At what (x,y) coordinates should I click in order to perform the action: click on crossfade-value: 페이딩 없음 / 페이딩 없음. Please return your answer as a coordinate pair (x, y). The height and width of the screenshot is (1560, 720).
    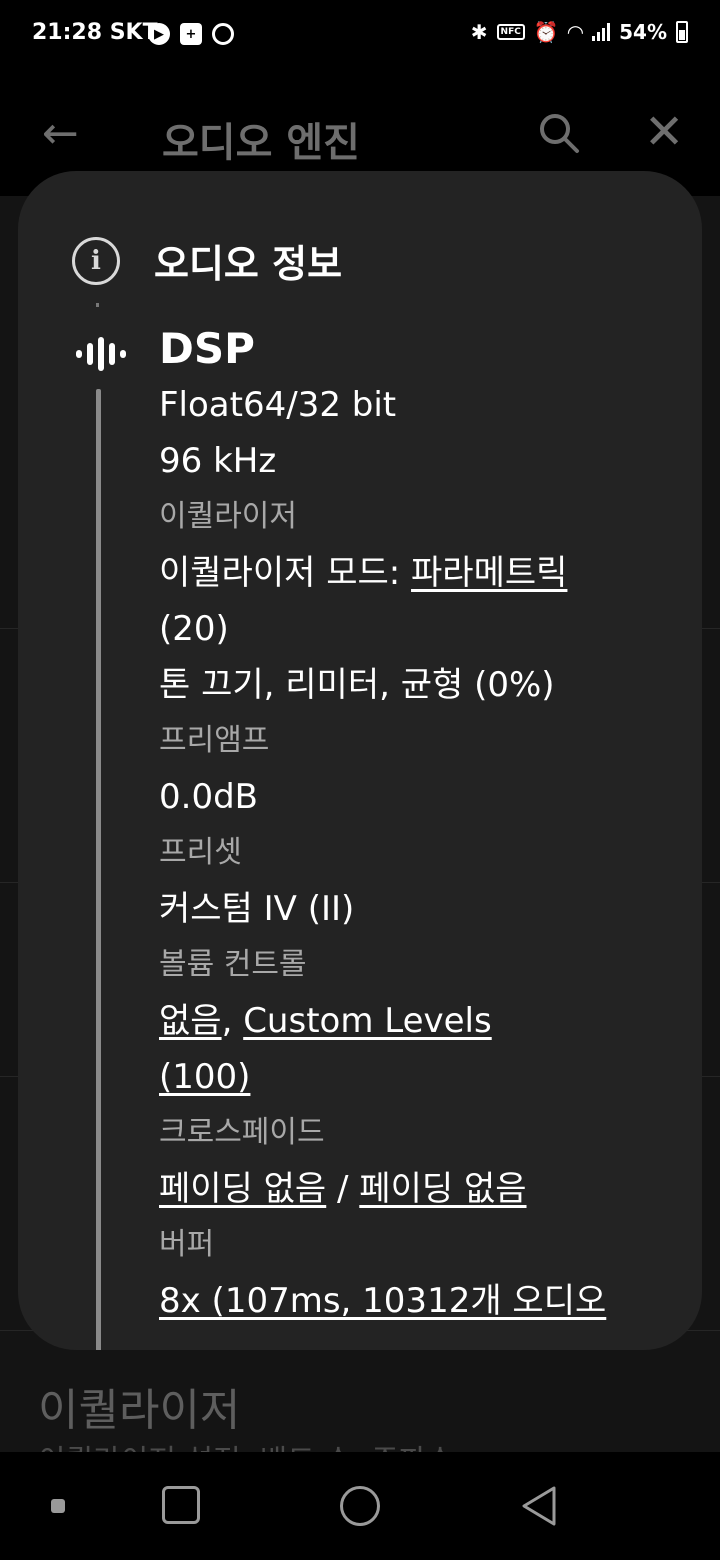
    Looking at the image, I should click on (409, 1189).